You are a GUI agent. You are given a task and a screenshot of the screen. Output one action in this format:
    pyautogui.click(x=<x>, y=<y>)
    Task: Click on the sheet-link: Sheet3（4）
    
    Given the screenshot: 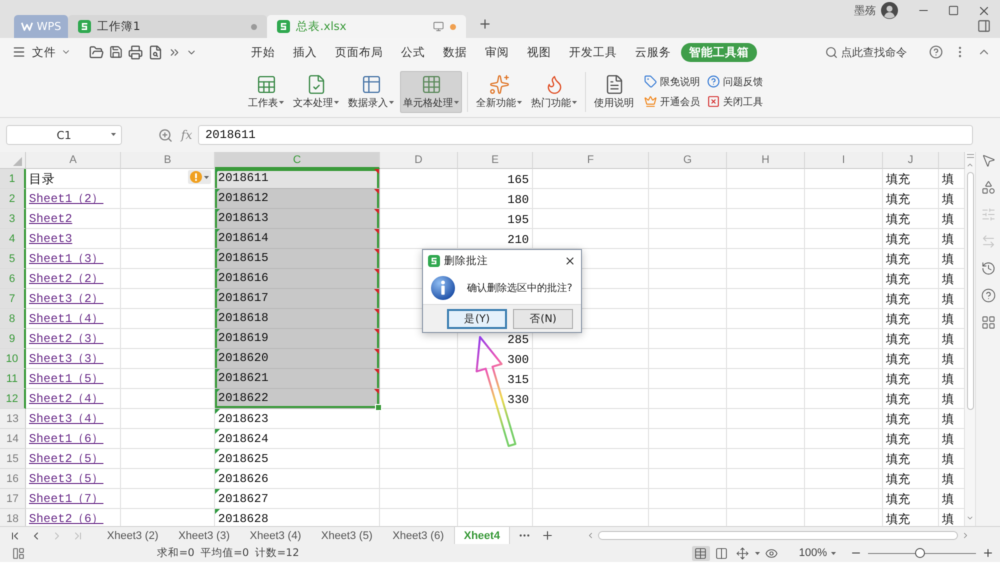 What is the action you would take?
    pyautogui.click(x=66, y=419)
    